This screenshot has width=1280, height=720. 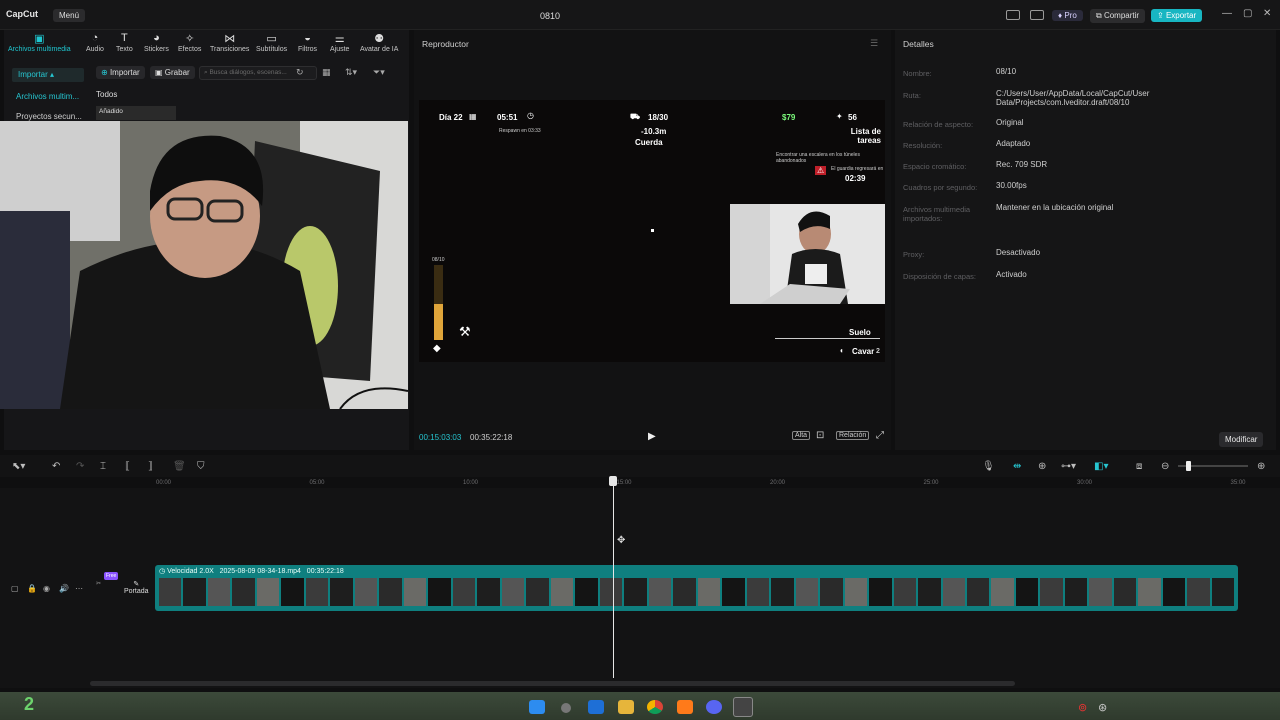 What do you see at coordinates (69, 15) in the screenshot?
I see `menu-button: Menú` at bounding box center [69, 15].